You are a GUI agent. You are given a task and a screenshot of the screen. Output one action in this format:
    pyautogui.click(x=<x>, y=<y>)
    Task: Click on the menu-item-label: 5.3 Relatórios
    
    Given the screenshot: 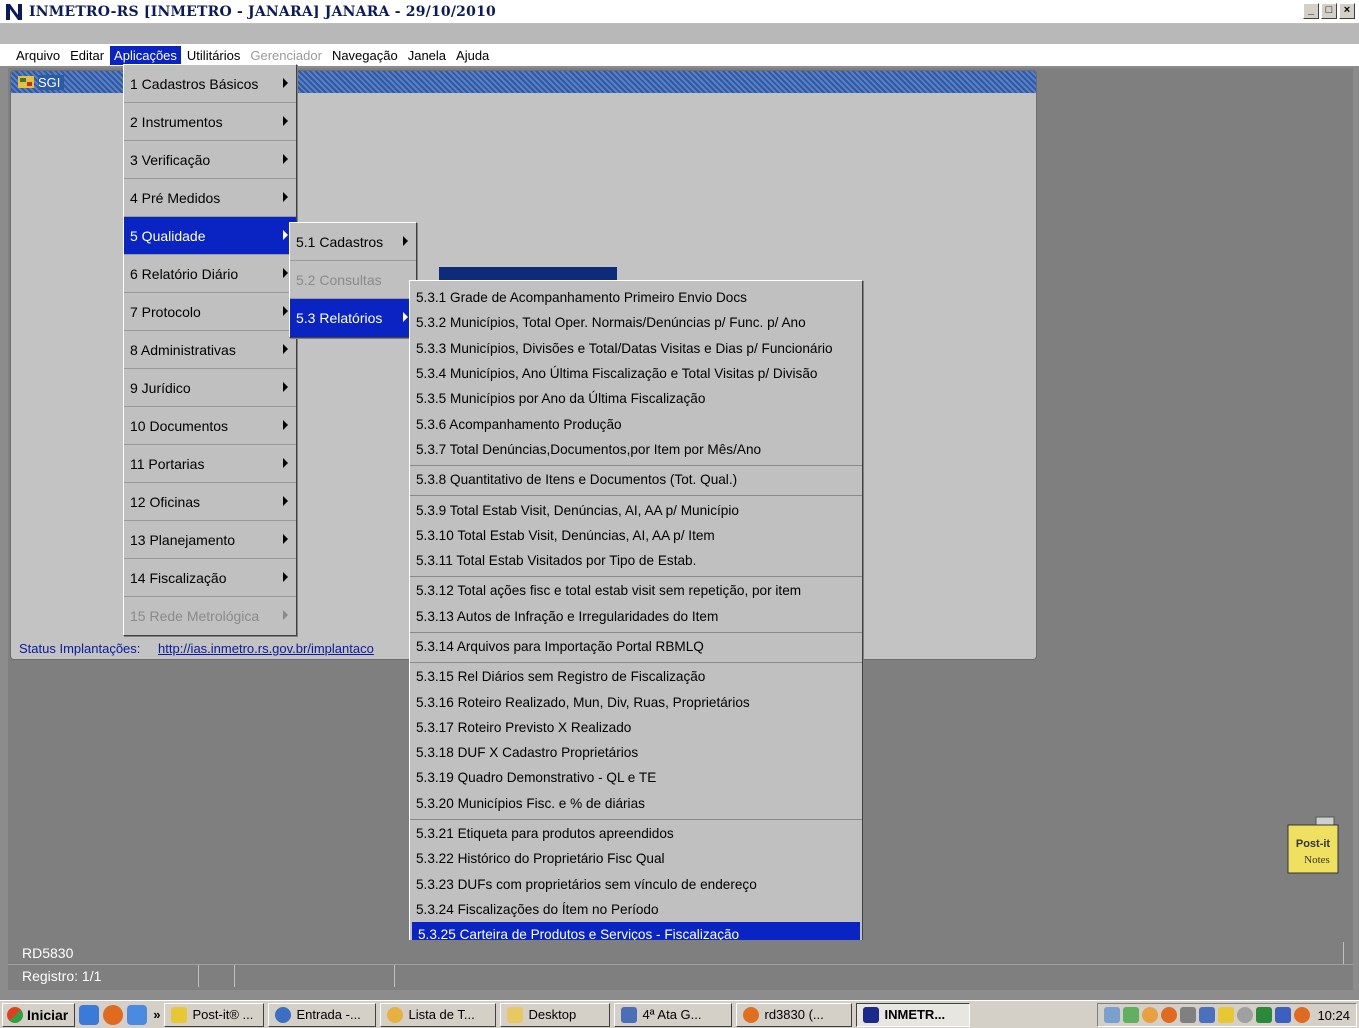 What is the action you would take?
    pyautogui.click(x=339, y=318)
    